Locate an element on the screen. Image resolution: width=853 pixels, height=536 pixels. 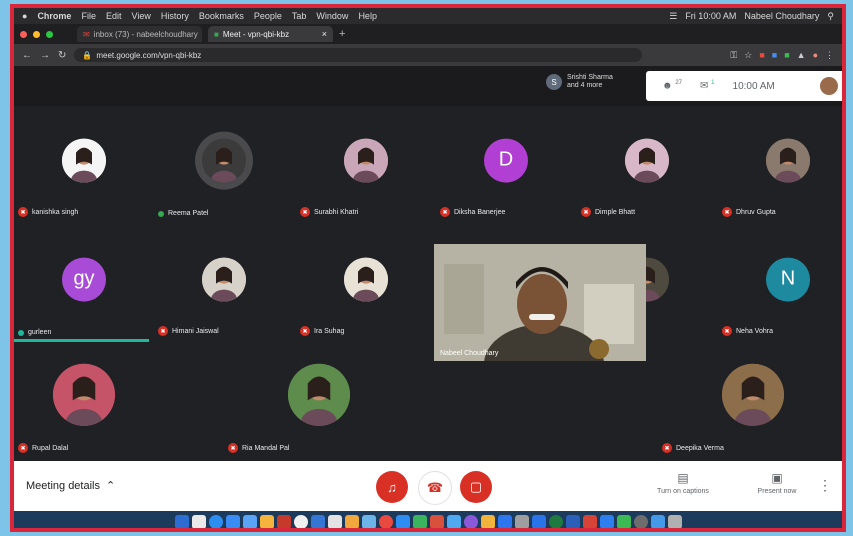
participant-tile: ✖ Surabhi Khatri is located at coordinates (366, 164).